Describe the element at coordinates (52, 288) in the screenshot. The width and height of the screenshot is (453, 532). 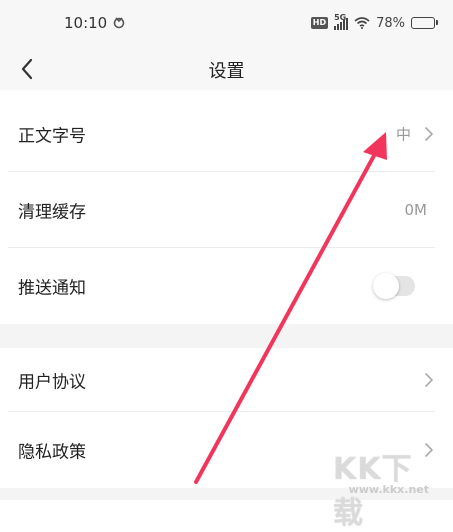
I see `push-notify-label: 推送通知` at that location.